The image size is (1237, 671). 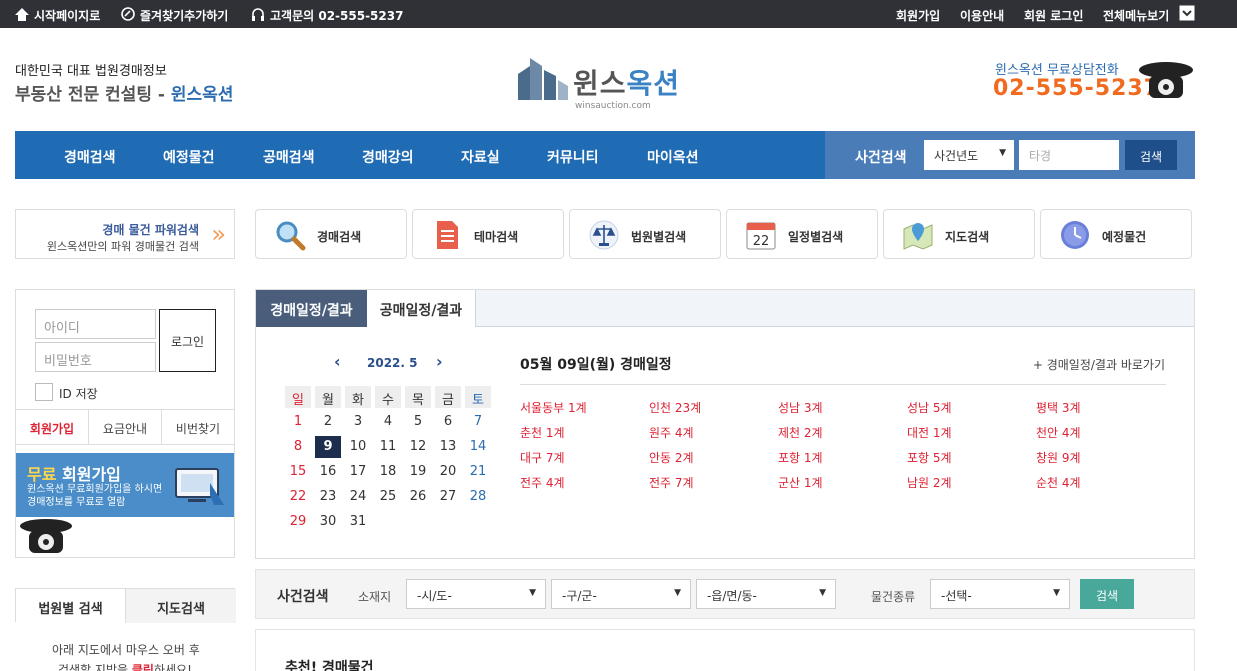 I want to click on calendar-day: 30, so click(x=328, y=522).